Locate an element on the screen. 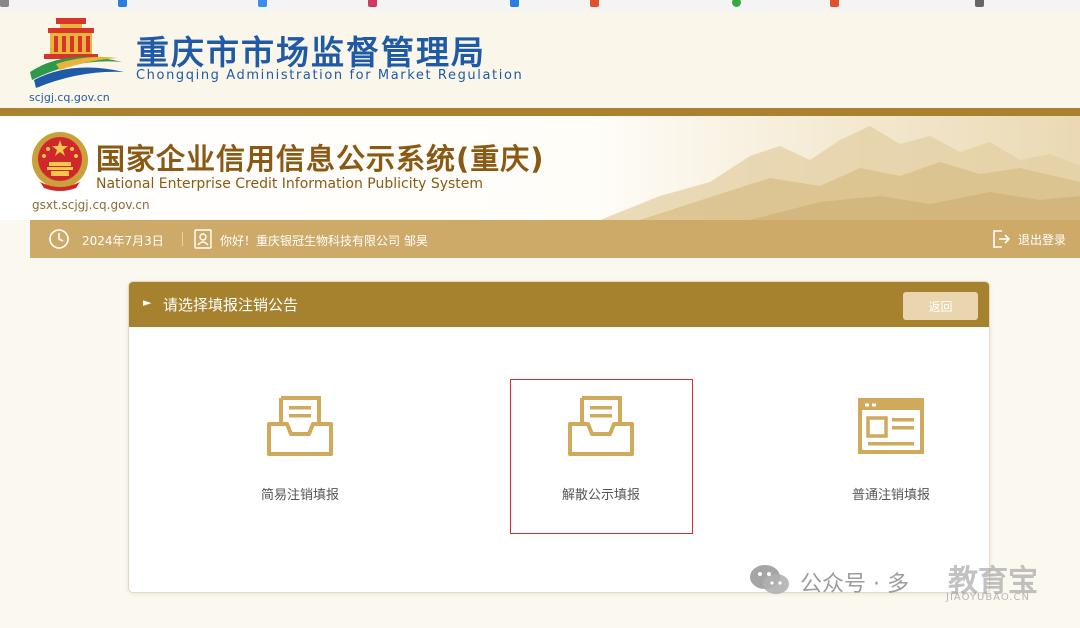  option-simple-cancellation: 简易注销填报 is located at coordinates (300, 450).